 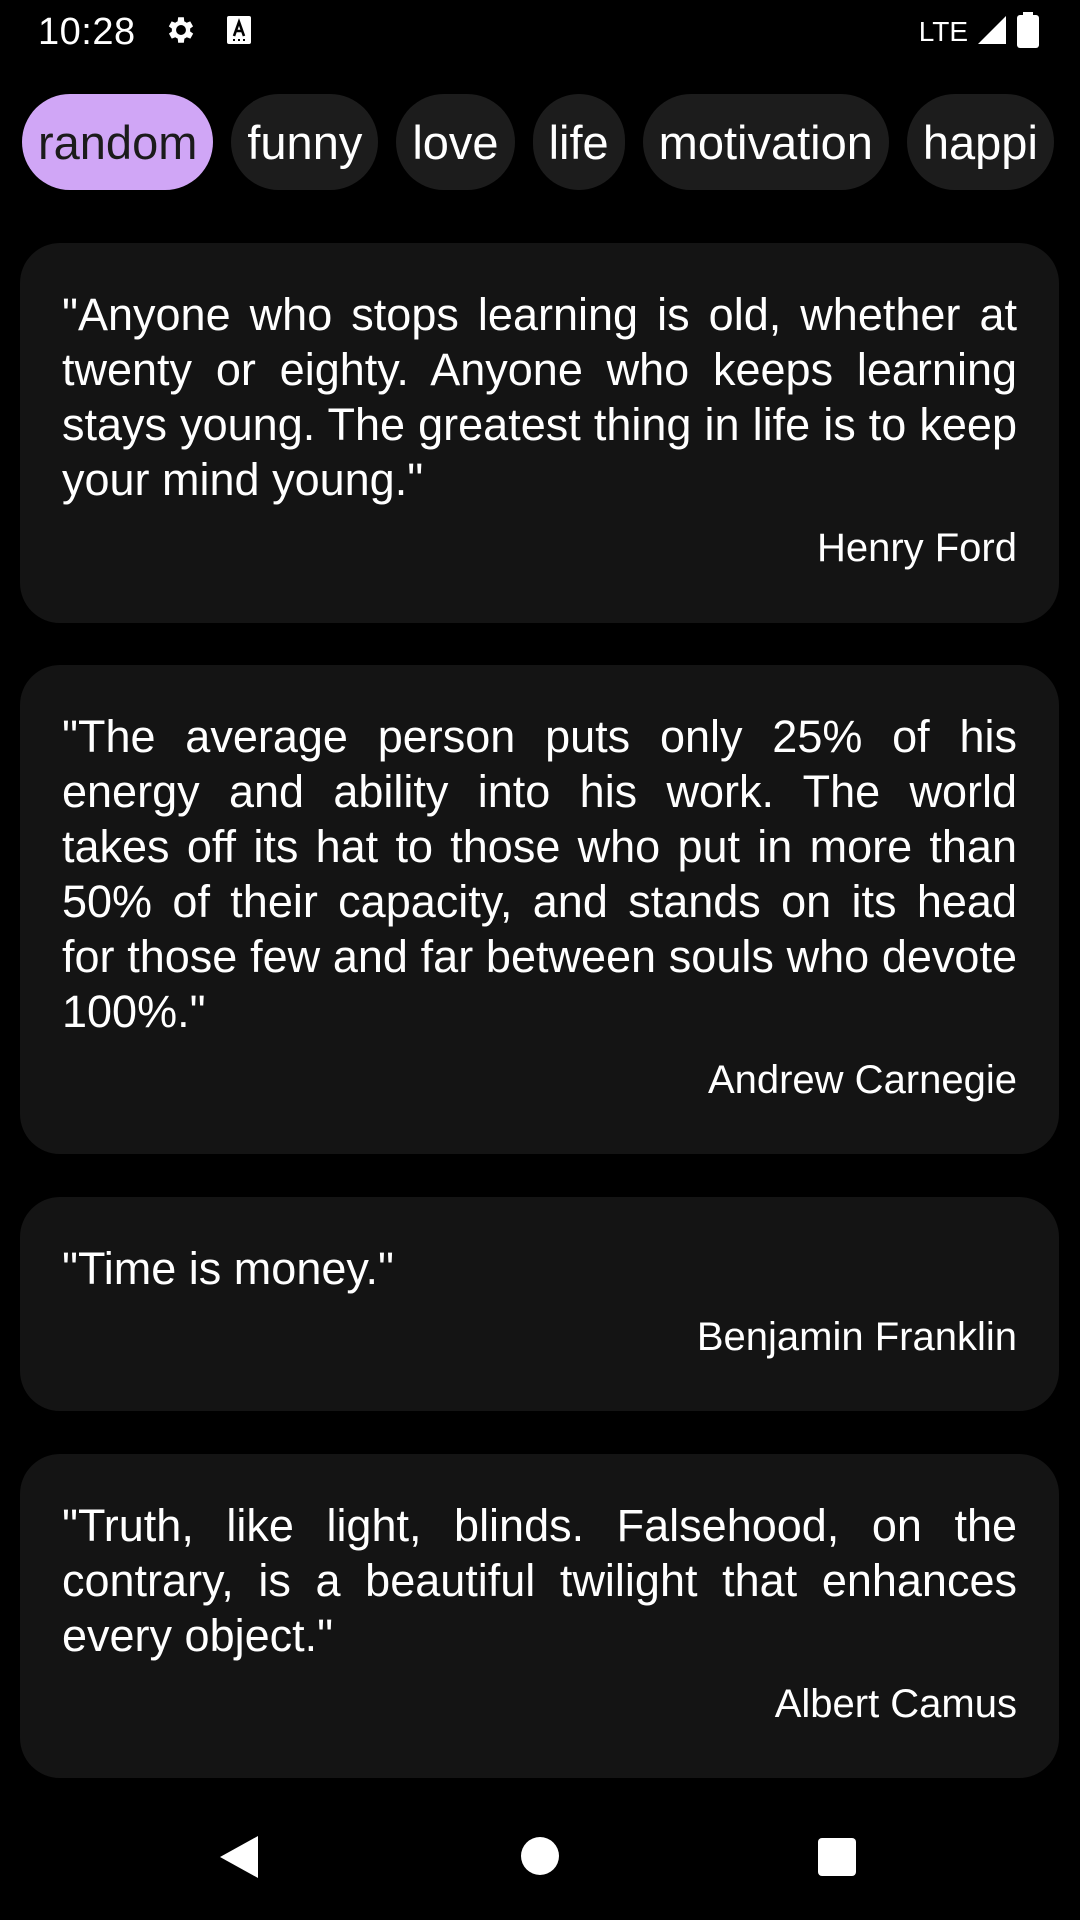 What do you see at coordinates (540, 32) in the screenshot?
I see `status-bar: 10:28 LTE` at bounding box center [540, 32].